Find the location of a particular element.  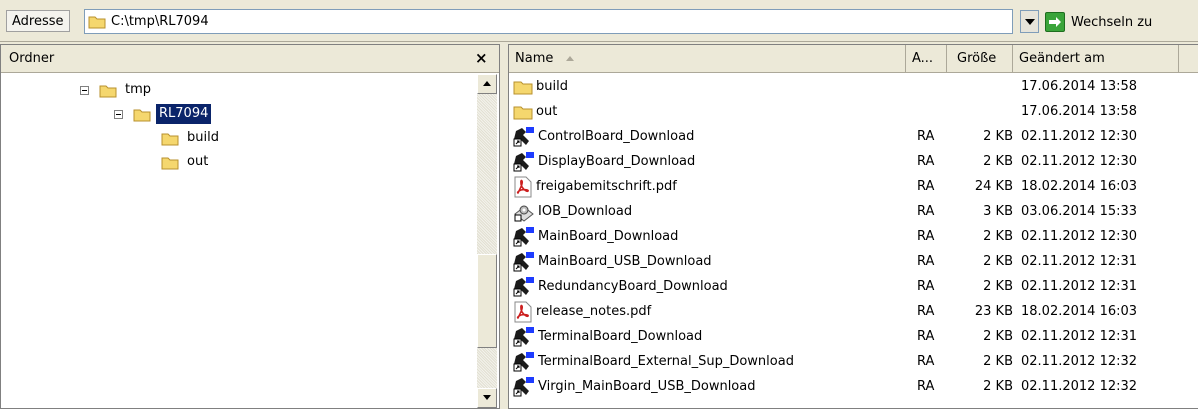

file-name-cell: TerminalBoard_External_Sup_Download is located at coordinates (708, 361).